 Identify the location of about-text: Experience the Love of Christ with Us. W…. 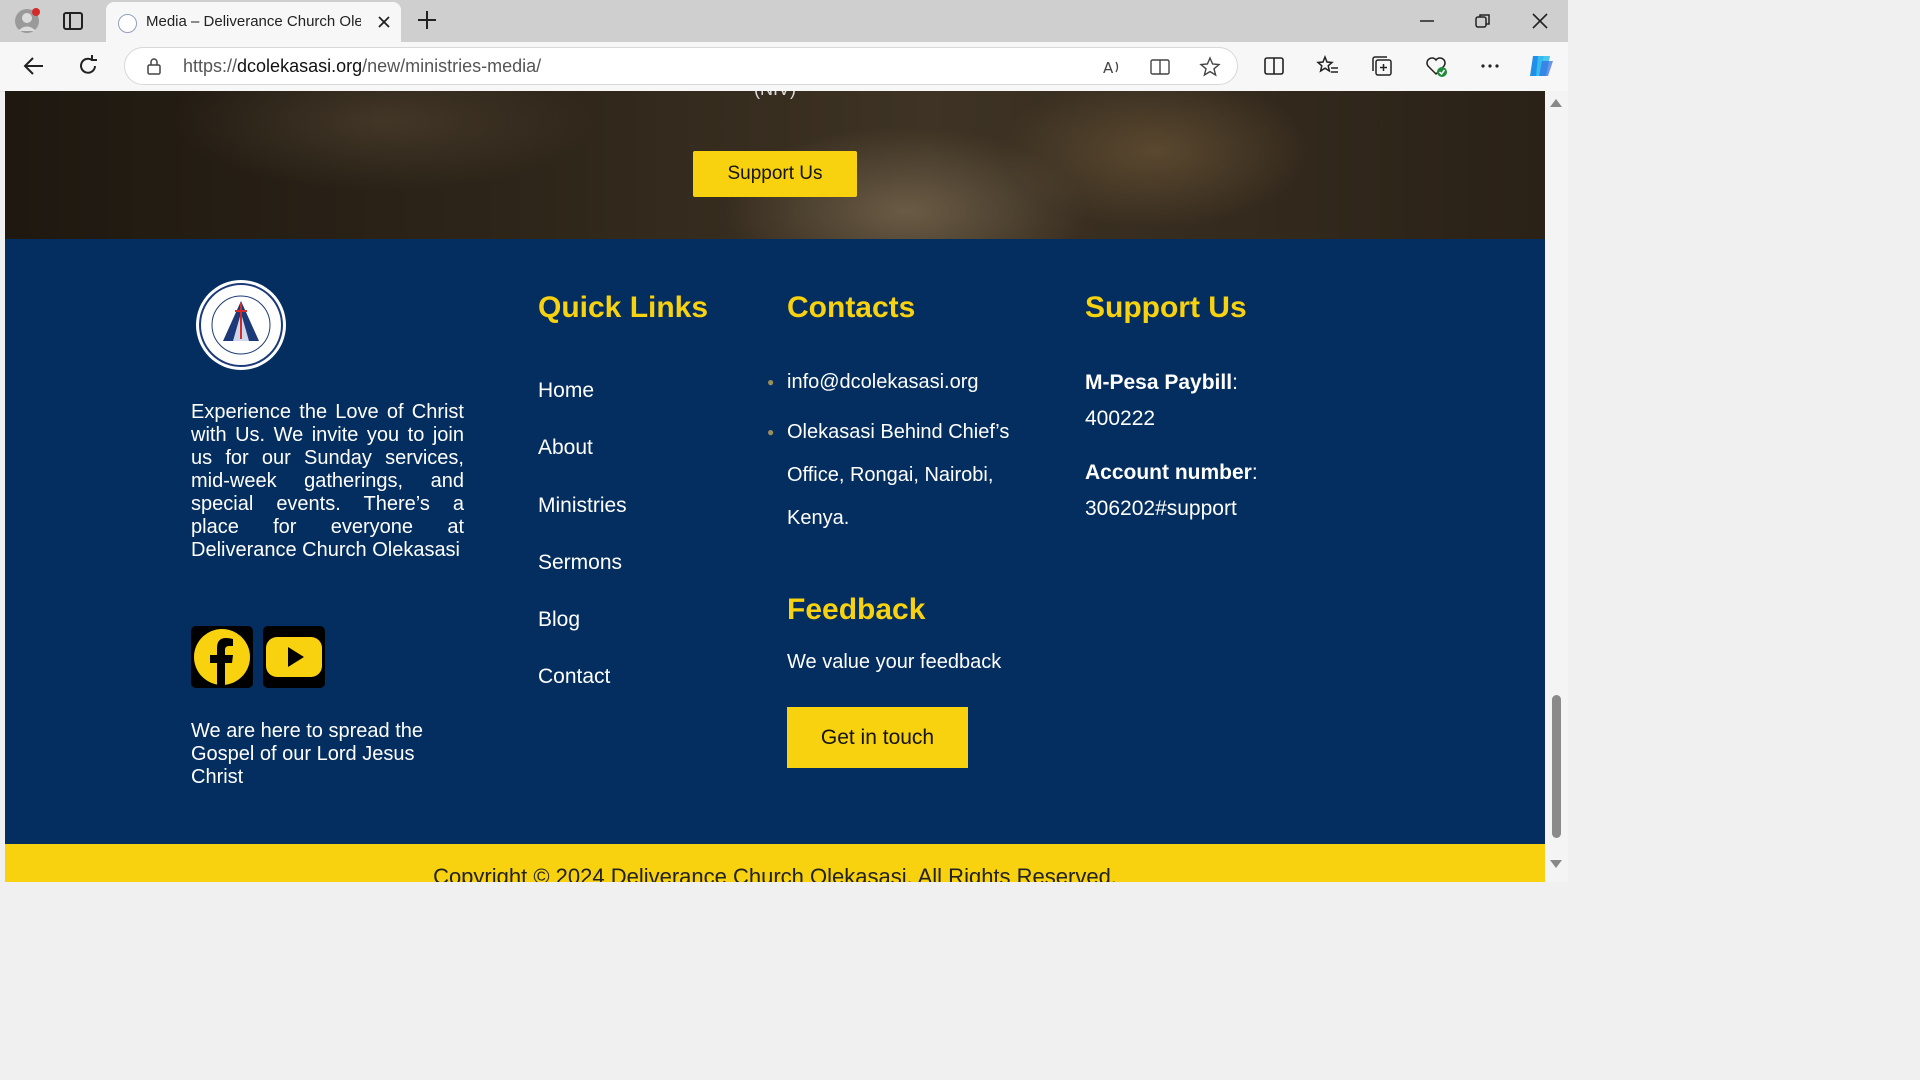
(327, 481).